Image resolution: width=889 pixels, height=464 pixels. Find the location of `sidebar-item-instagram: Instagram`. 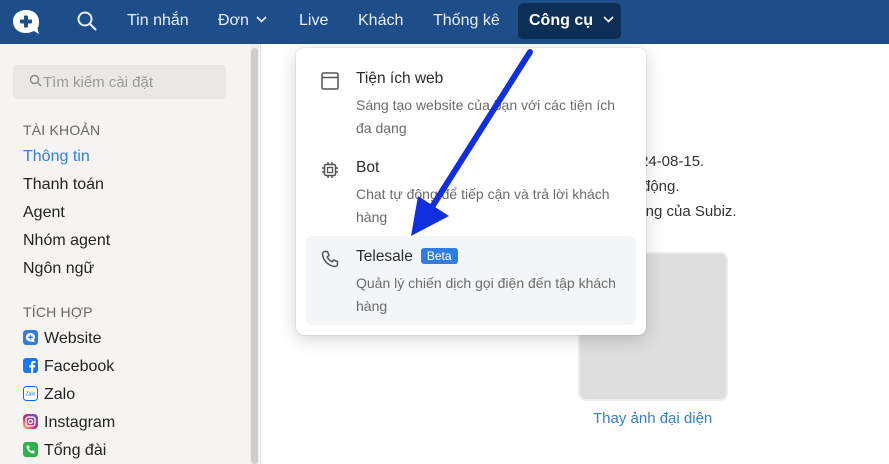

sidebar-item-instagram: Instagram is located at coordinates (69, 423).